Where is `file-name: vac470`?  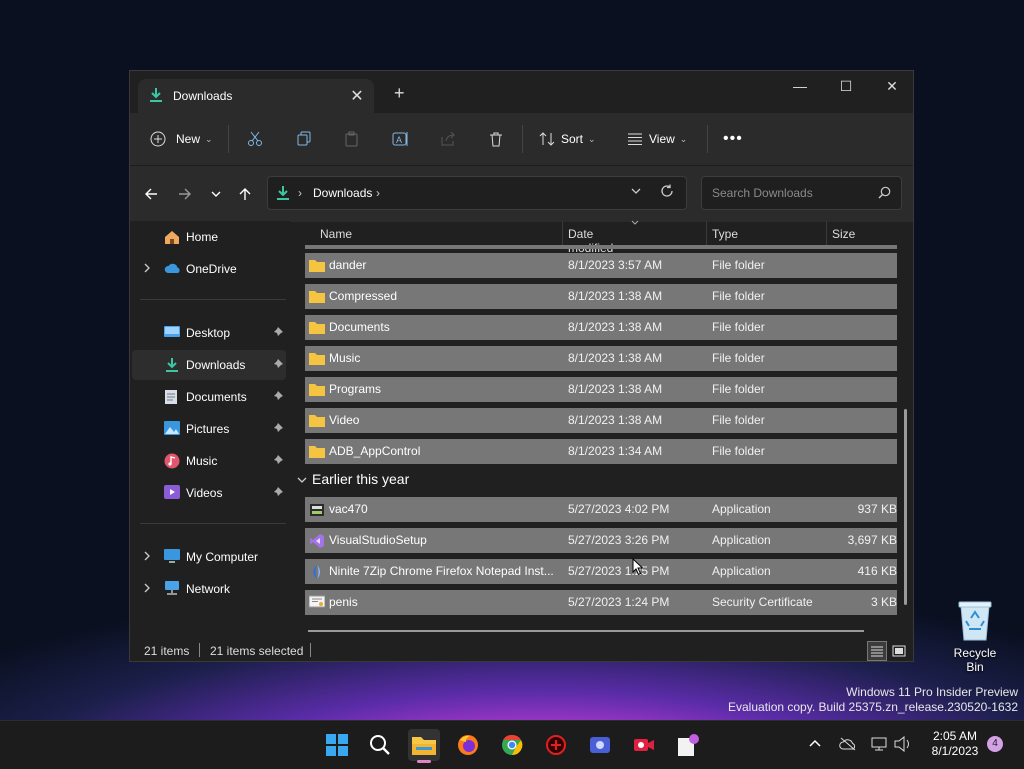 file-name: vac470 is located at coordinates (348, 509).